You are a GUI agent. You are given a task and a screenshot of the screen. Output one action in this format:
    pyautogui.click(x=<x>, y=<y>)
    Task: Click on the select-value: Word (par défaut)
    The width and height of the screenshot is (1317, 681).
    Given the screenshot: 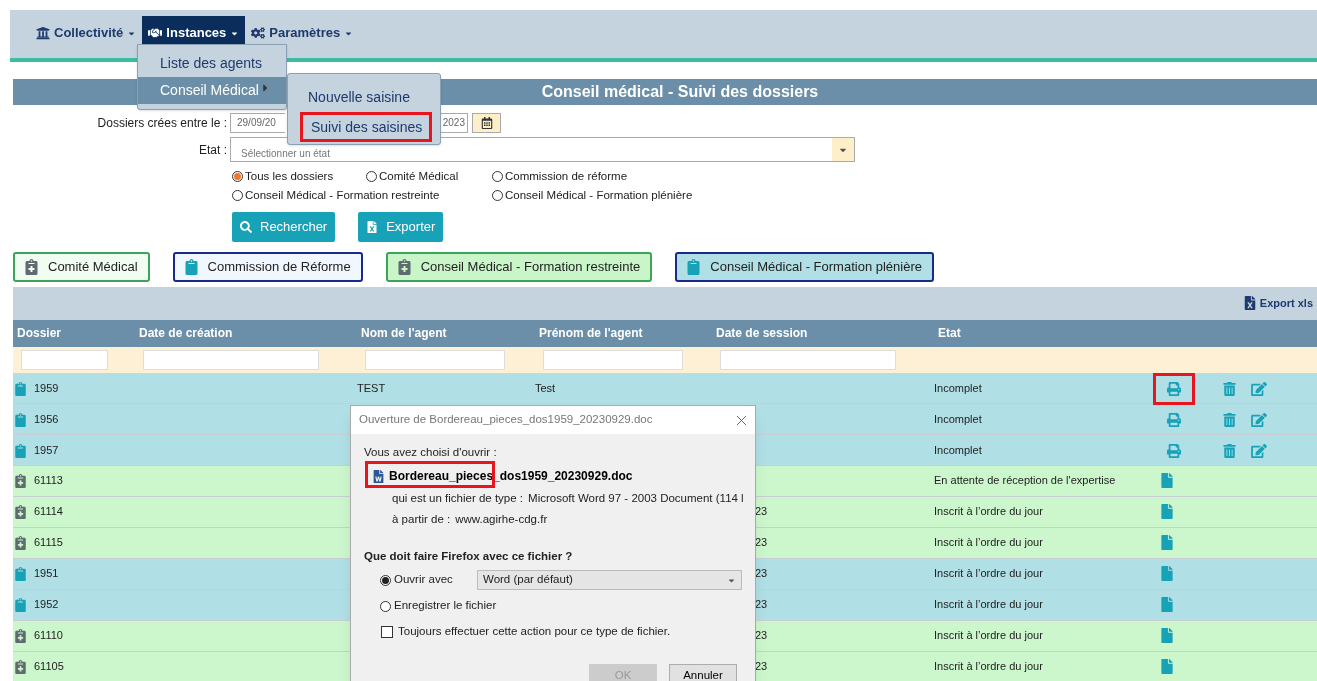 What is the action you would take?
    pyautogui.click(x=528, y=580)
    